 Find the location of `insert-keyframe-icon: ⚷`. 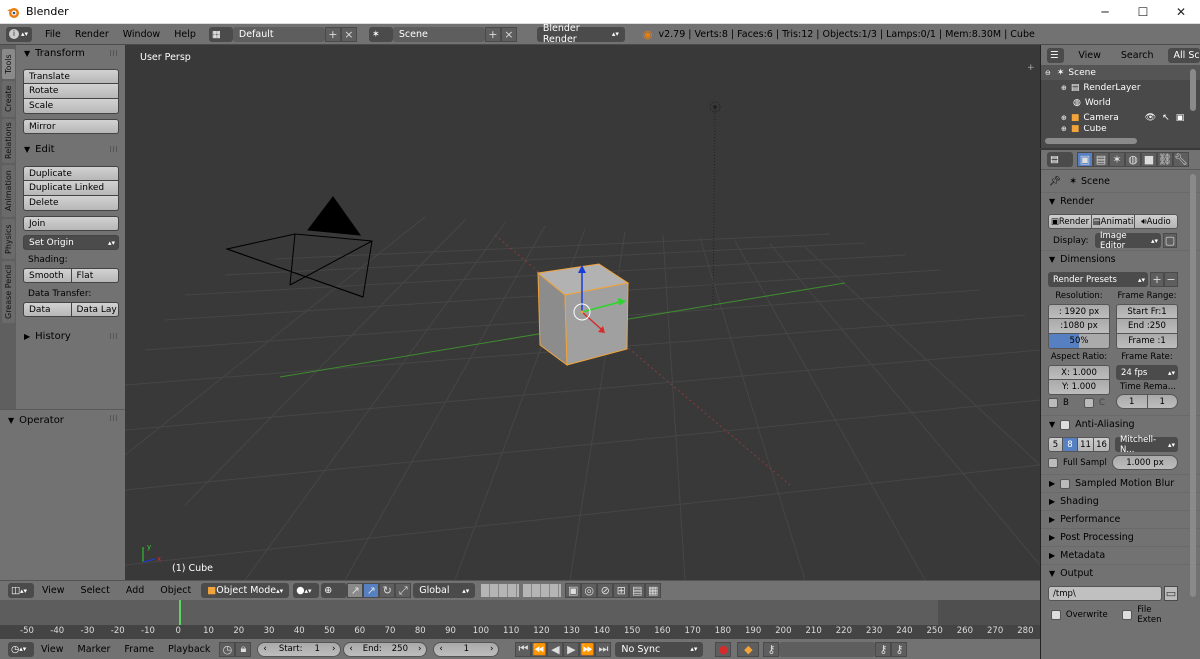

insert-keyframe-icon: ⚷ is located at coordinates (883, 649).